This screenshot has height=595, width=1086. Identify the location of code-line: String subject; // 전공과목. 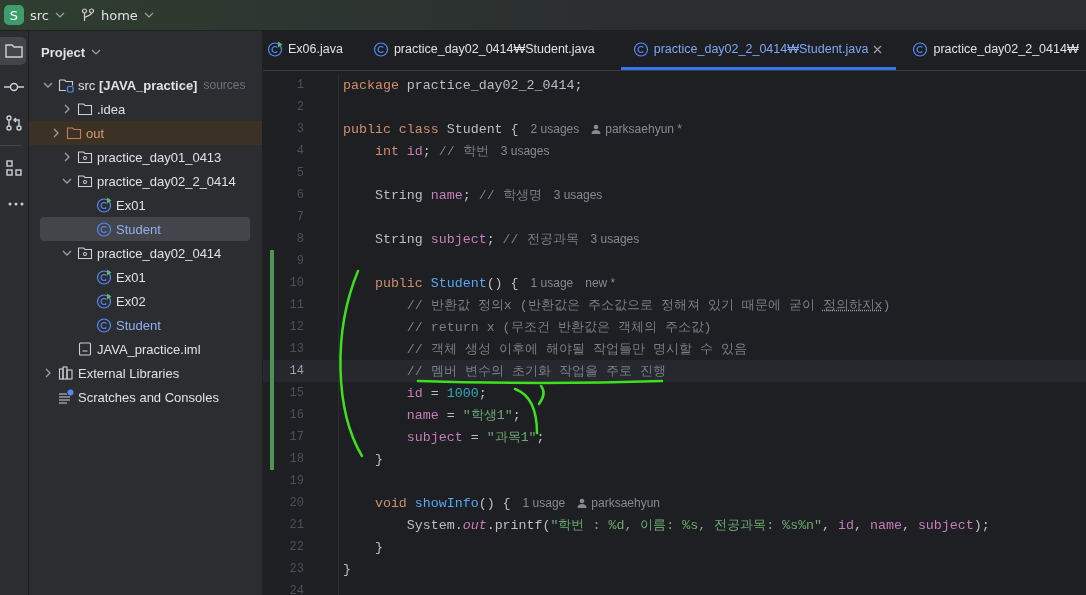
(476, 239).